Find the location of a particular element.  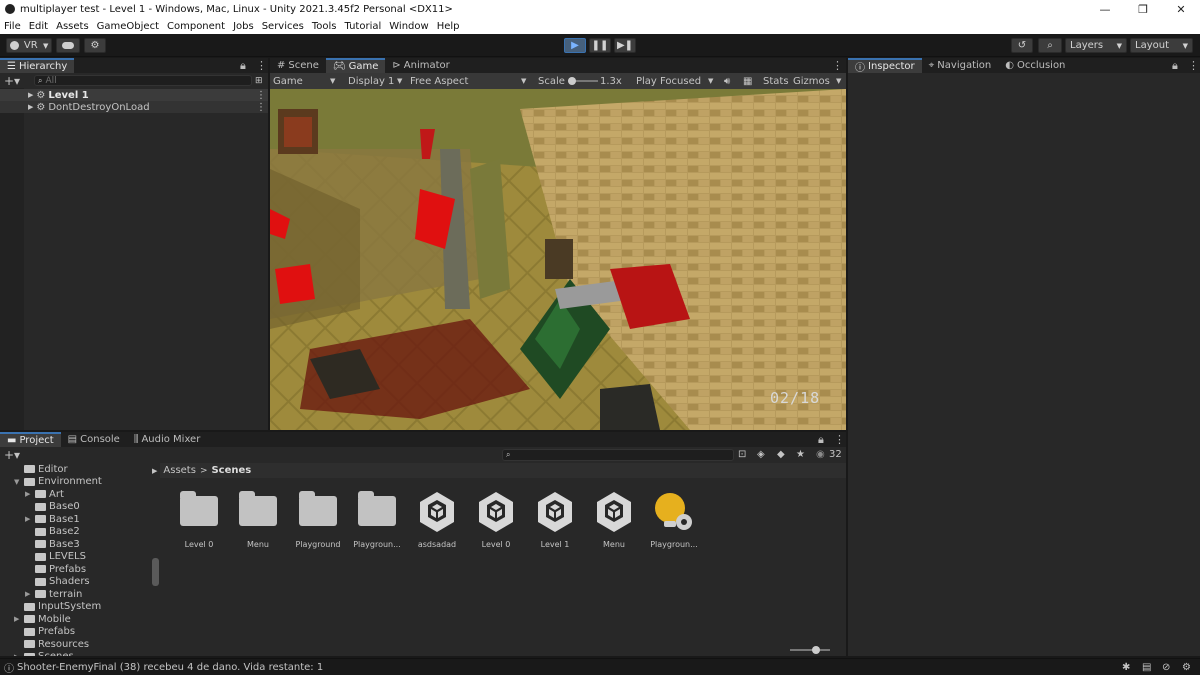

tab-inspector: ⓘ Inspector is located at coordinates (885, 66).